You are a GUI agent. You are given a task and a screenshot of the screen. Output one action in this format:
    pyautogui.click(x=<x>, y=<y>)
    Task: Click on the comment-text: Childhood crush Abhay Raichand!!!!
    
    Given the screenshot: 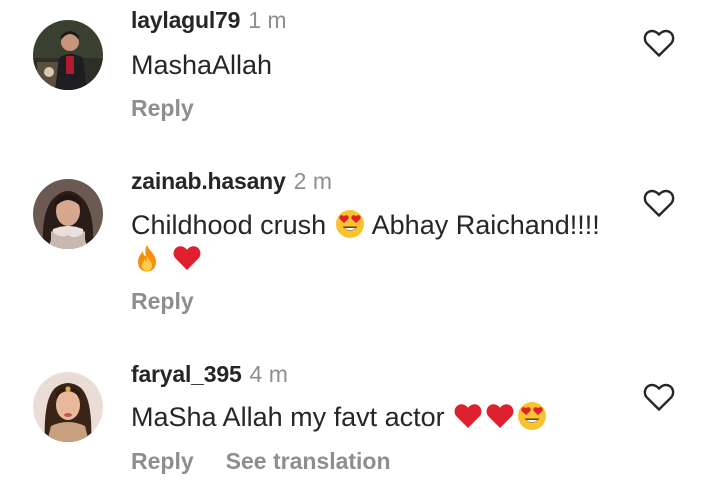 What is the action you would take?
    pyautogui.click(x=381, y=242)
    